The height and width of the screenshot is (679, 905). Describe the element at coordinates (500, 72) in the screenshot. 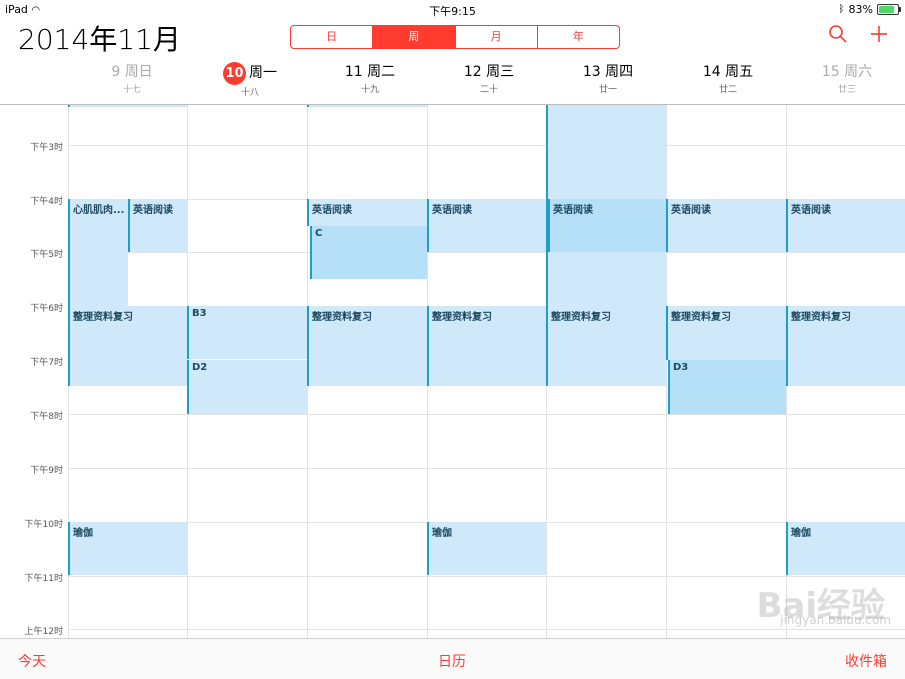

I see `day-weekday: 周三` at that location.